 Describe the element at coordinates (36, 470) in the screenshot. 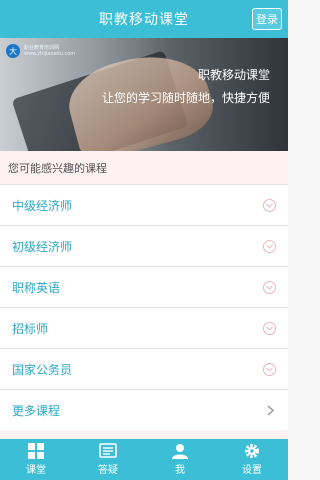

I see `tab-label: 课堂` at that location.